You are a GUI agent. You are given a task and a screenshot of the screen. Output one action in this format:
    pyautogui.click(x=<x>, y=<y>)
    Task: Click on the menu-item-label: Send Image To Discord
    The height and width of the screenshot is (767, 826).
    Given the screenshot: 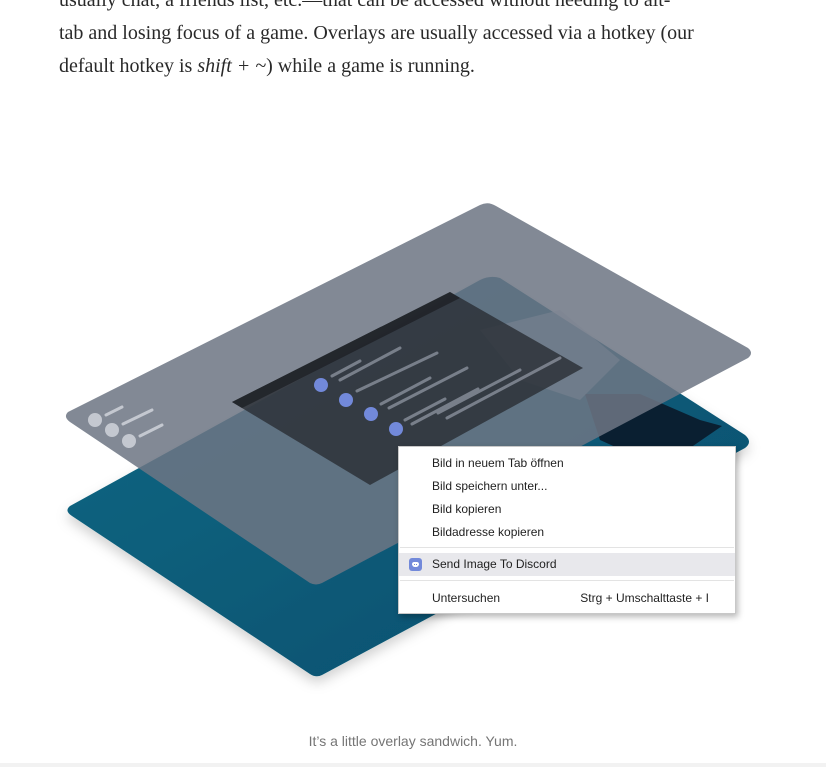 What is the action you would take?
    pyautogui.click(x=494, y=564)
    